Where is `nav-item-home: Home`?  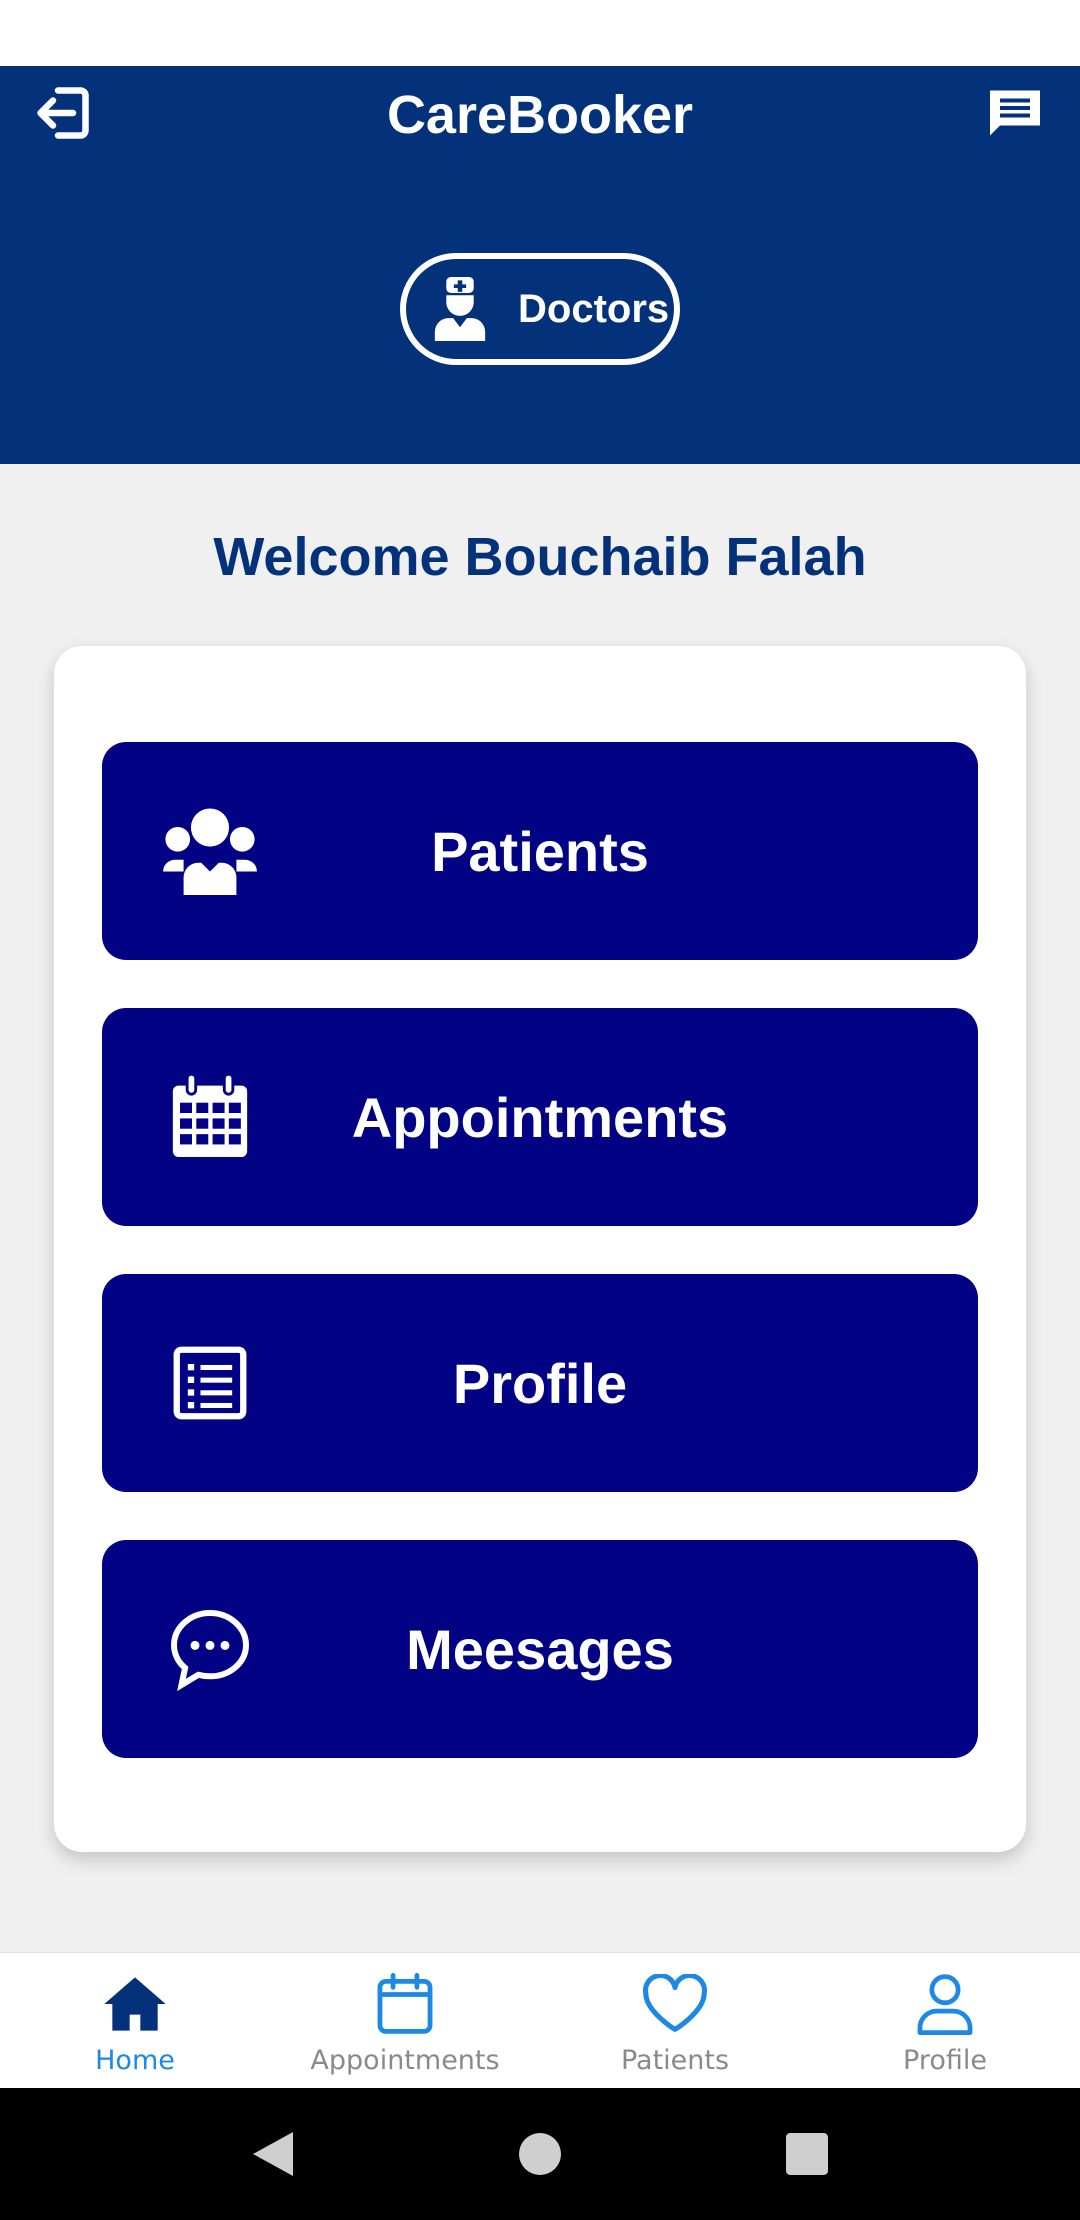
nav-item-home: Home is located at coordinates (135, 2021).